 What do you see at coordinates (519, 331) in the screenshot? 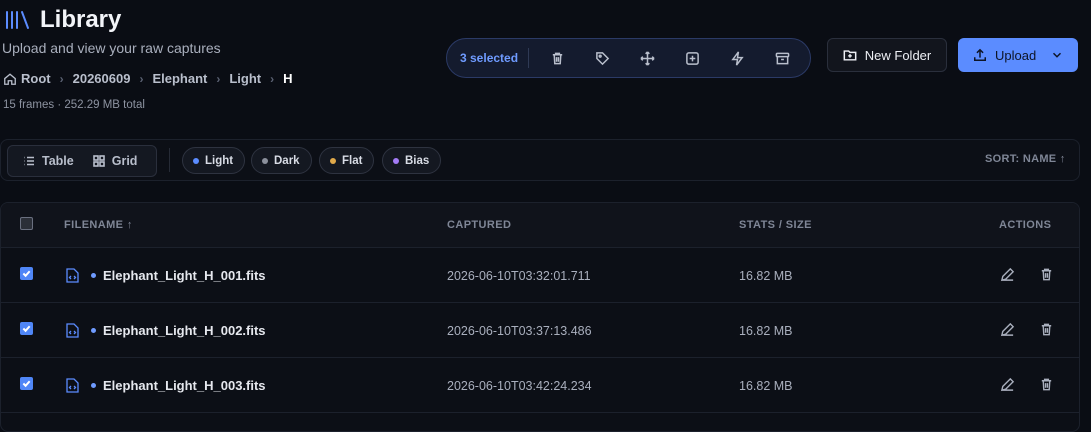
I see `captured-time: 2026-06-10T03:37:13.486` at bounding box center [519, 331].